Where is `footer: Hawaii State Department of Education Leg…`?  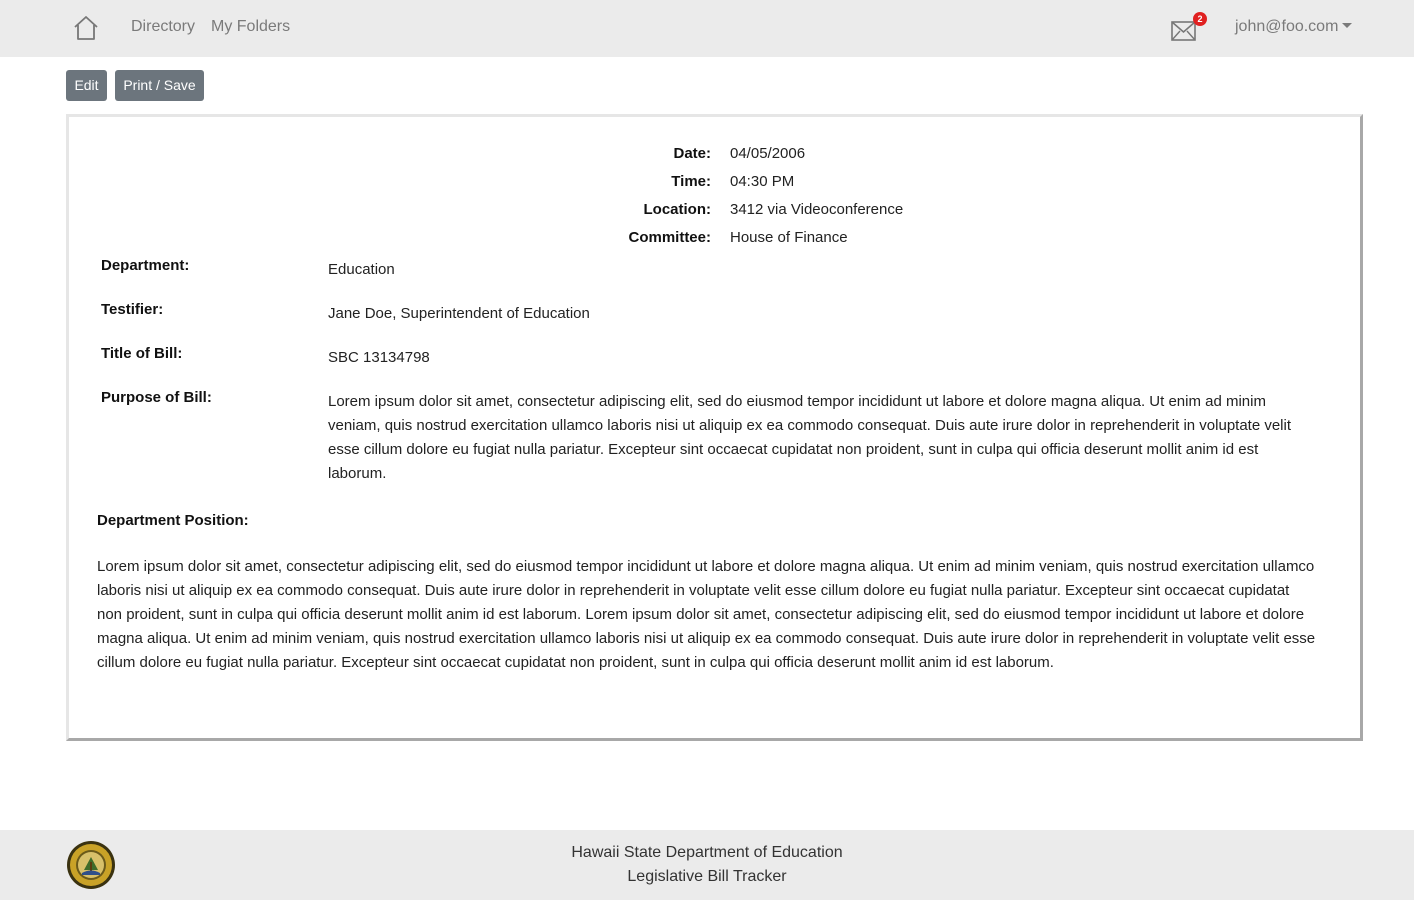 footer: Hawaii State Department of Education Leg… is located at coordinates (707, 865).